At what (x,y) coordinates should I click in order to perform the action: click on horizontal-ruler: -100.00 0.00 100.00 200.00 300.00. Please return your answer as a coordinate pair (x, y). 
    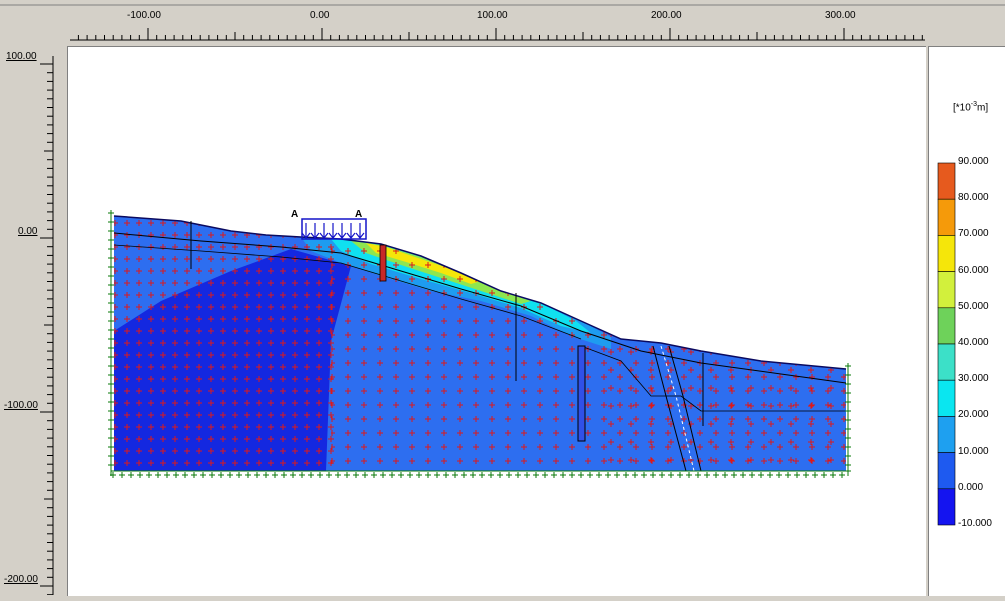
    Looking at the image, I should click on (502, 23).